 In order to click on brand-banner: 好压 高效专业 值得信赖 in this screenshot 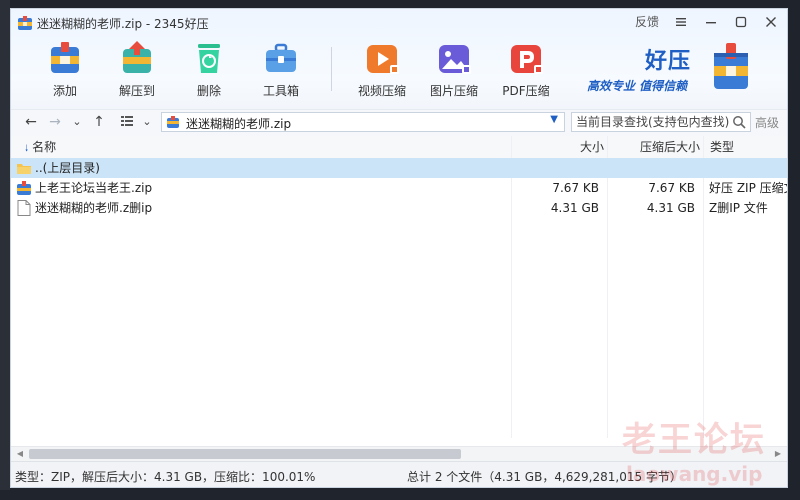, I will do `click(672, 71)`.